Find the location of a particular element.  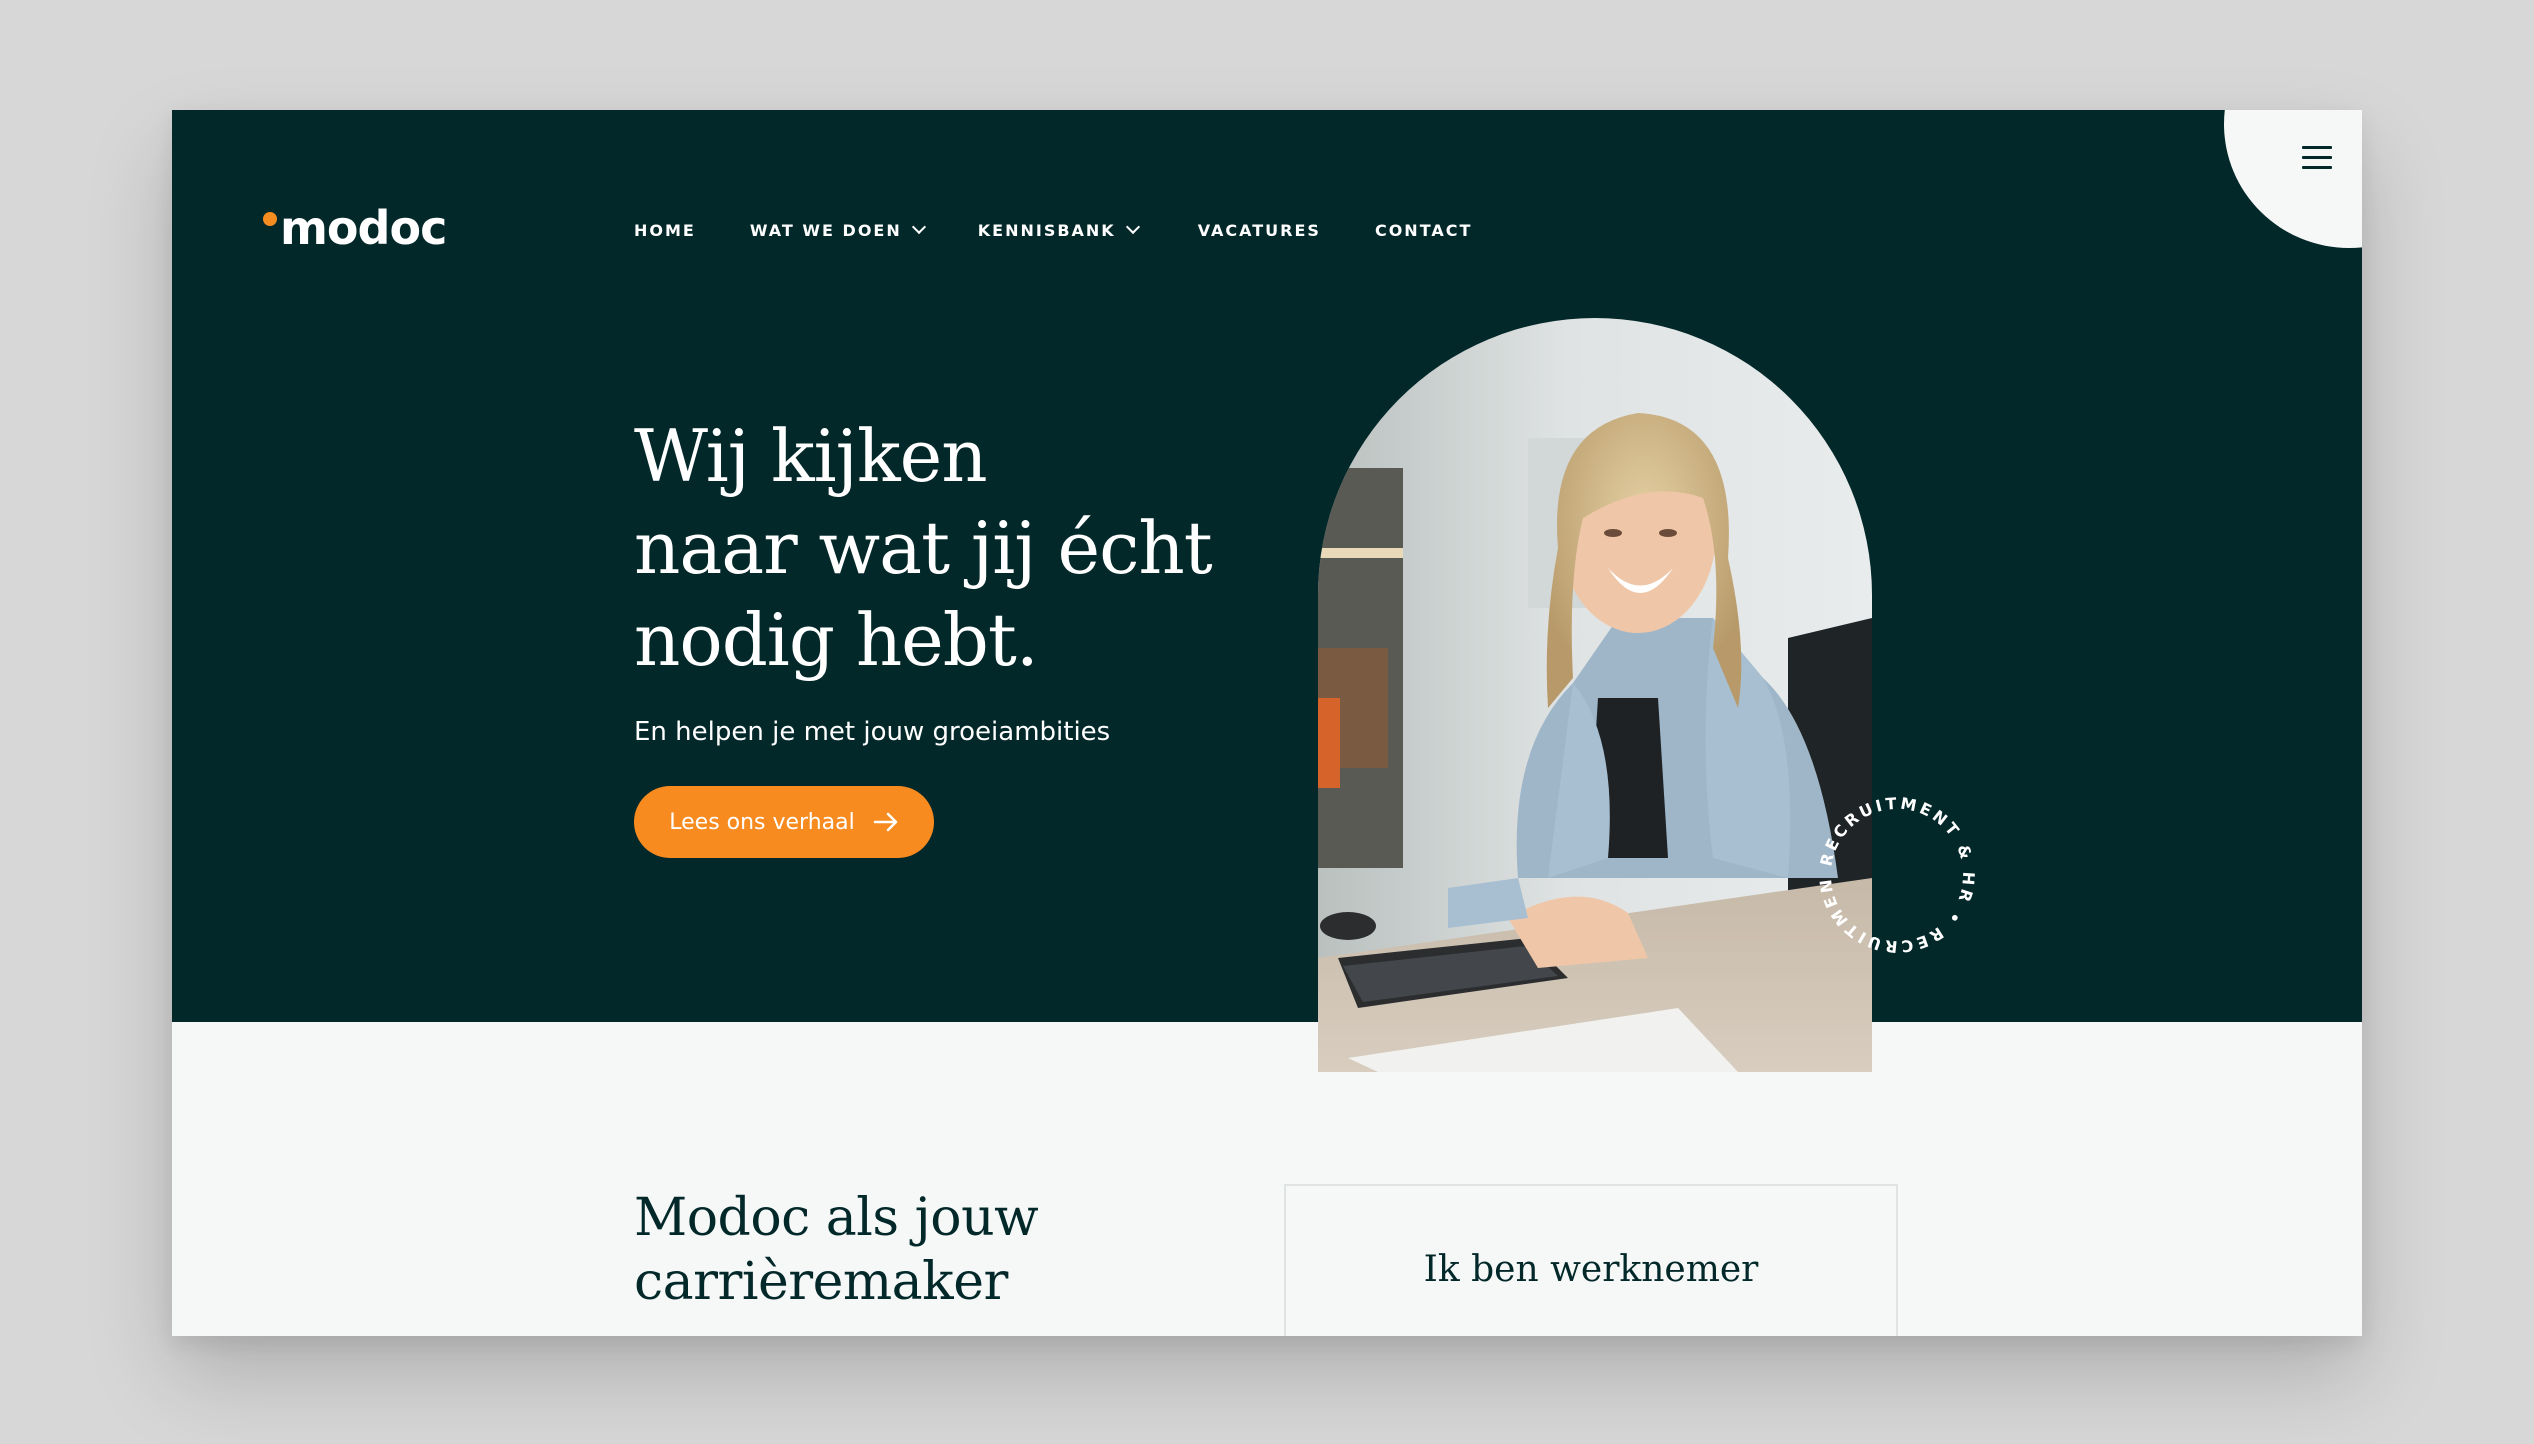

svg-text:RECRUITMENT & HR • RECRUITMENT: RECRUITMENT & HR • RECRUITMENT & HR • is located at coordinates (1895, 873).